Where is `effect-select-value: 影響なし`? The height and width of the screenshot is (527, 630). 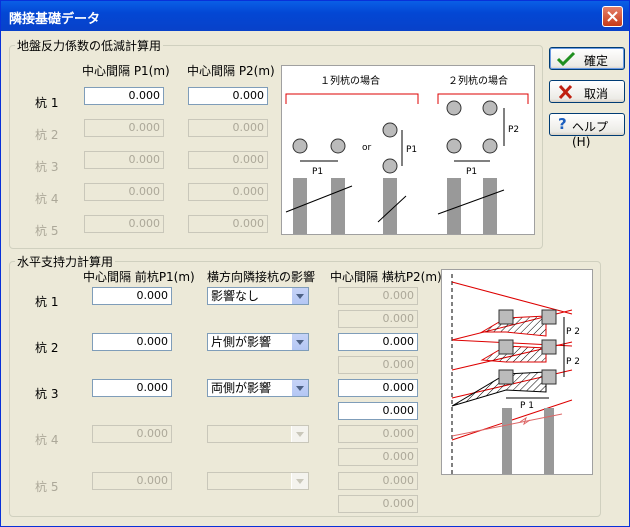
effect-select-value: 影響なし is located at coordinates (235, 296).